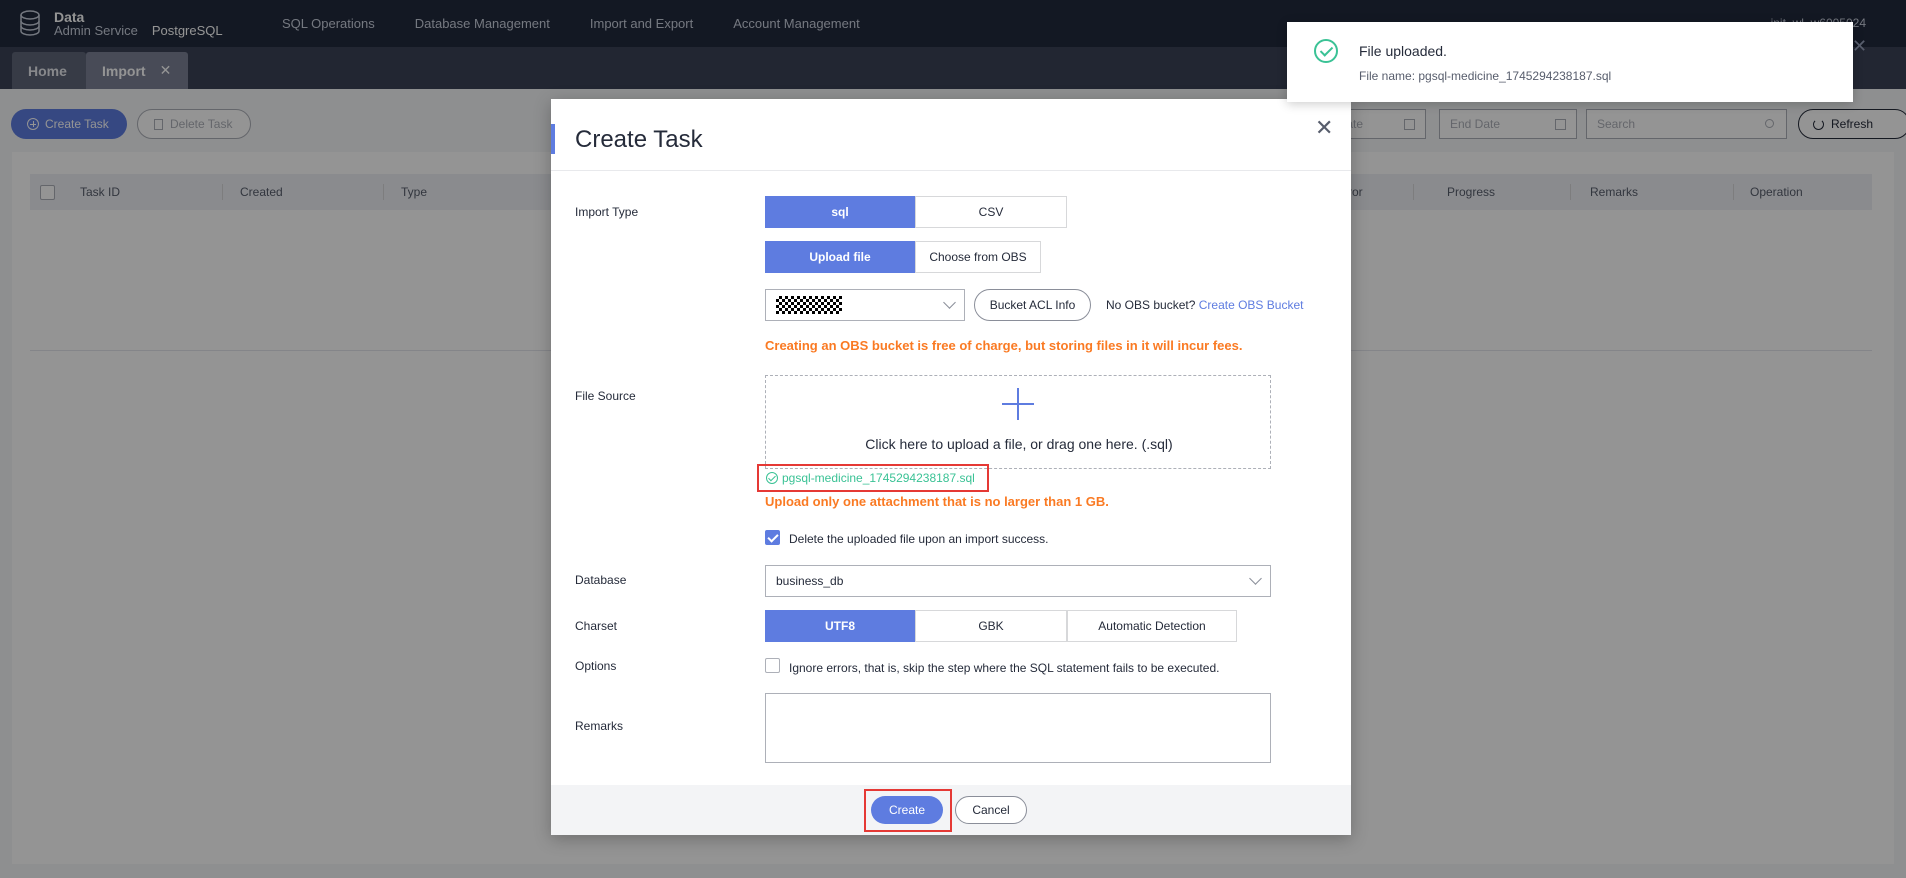  I want to click on check-circle-icon, so click(772, 478).